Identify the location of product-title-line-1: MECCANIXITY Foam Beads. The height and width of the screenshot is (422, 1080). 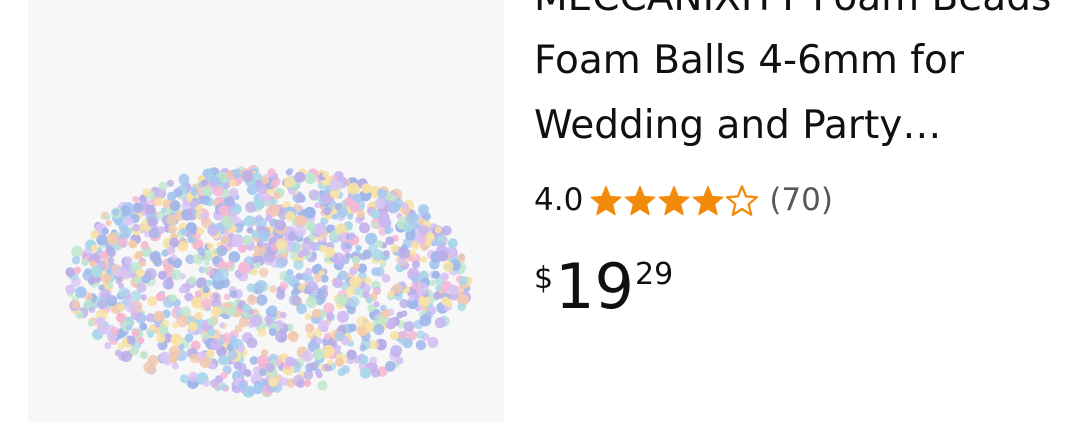
(792, 8).